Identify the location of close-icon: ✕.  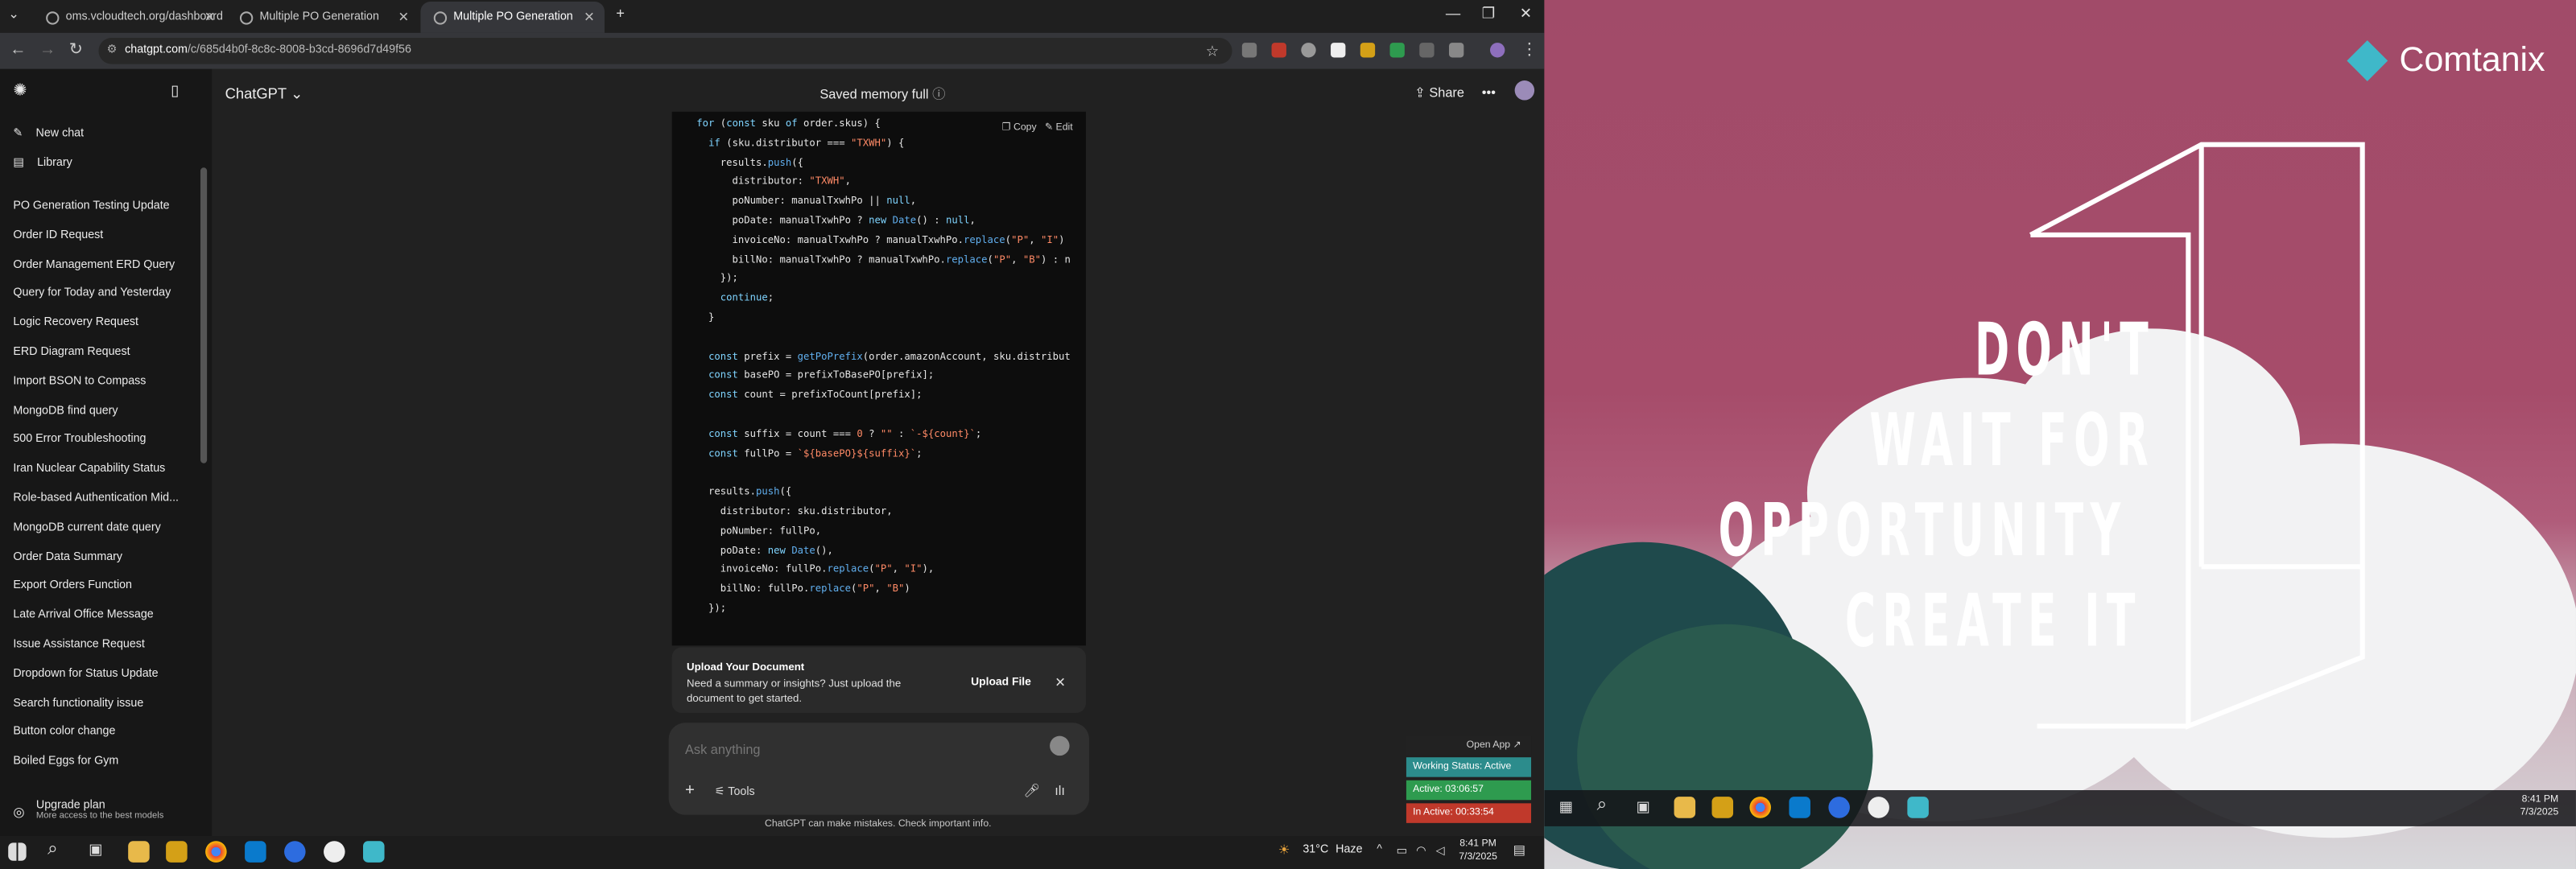
(1060, 682).